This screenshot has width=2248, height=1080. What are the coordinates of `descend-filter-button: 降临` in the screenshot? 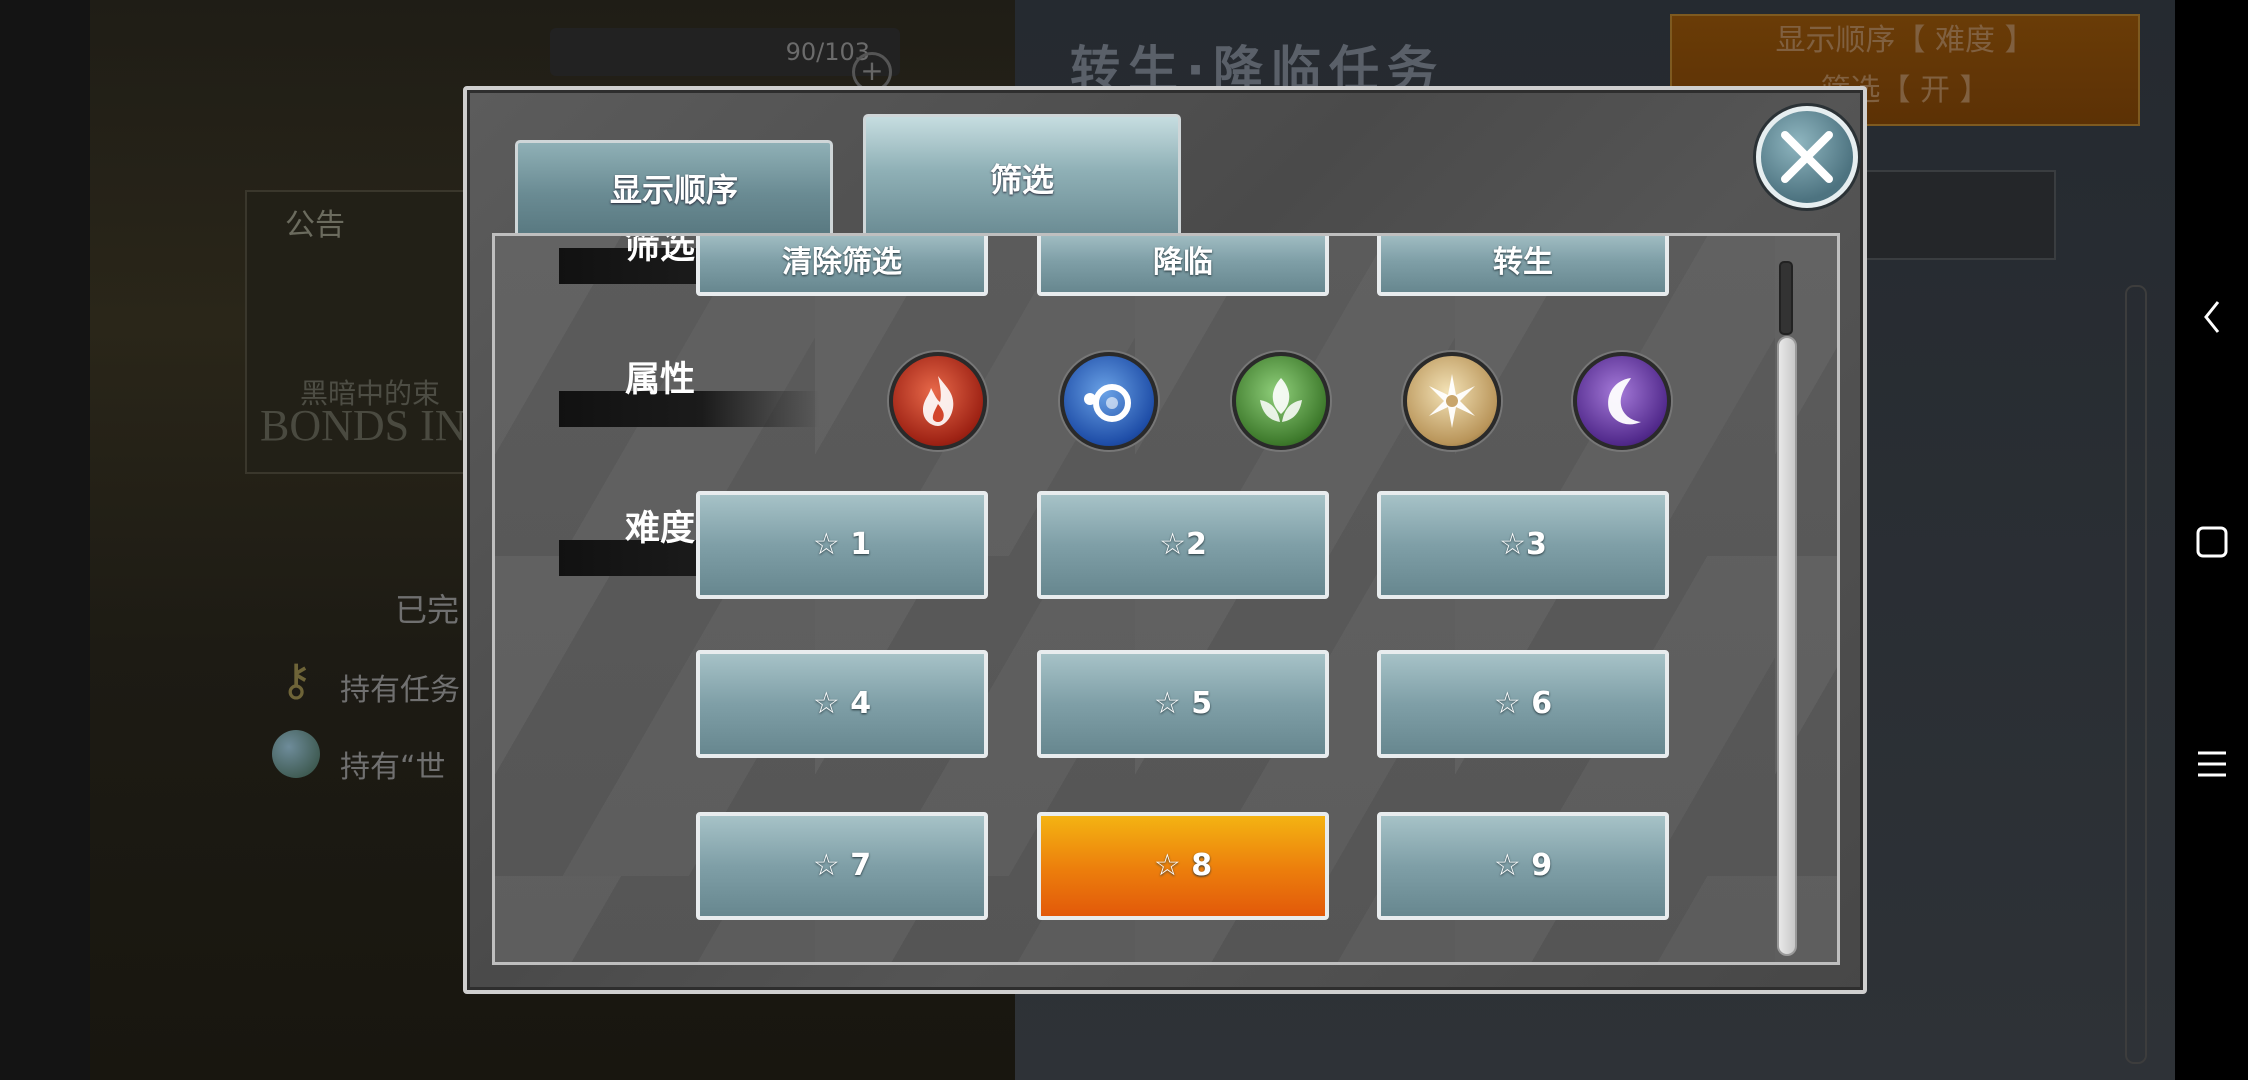 It's located at (1183, 266).